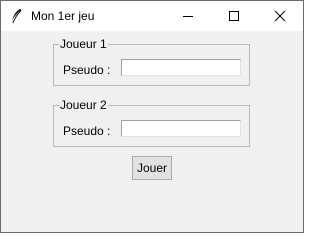 This screenshot has height=240, width=320. I want to click on player-2-group: Joueur 2 Pseudo :, so click(151, 122).